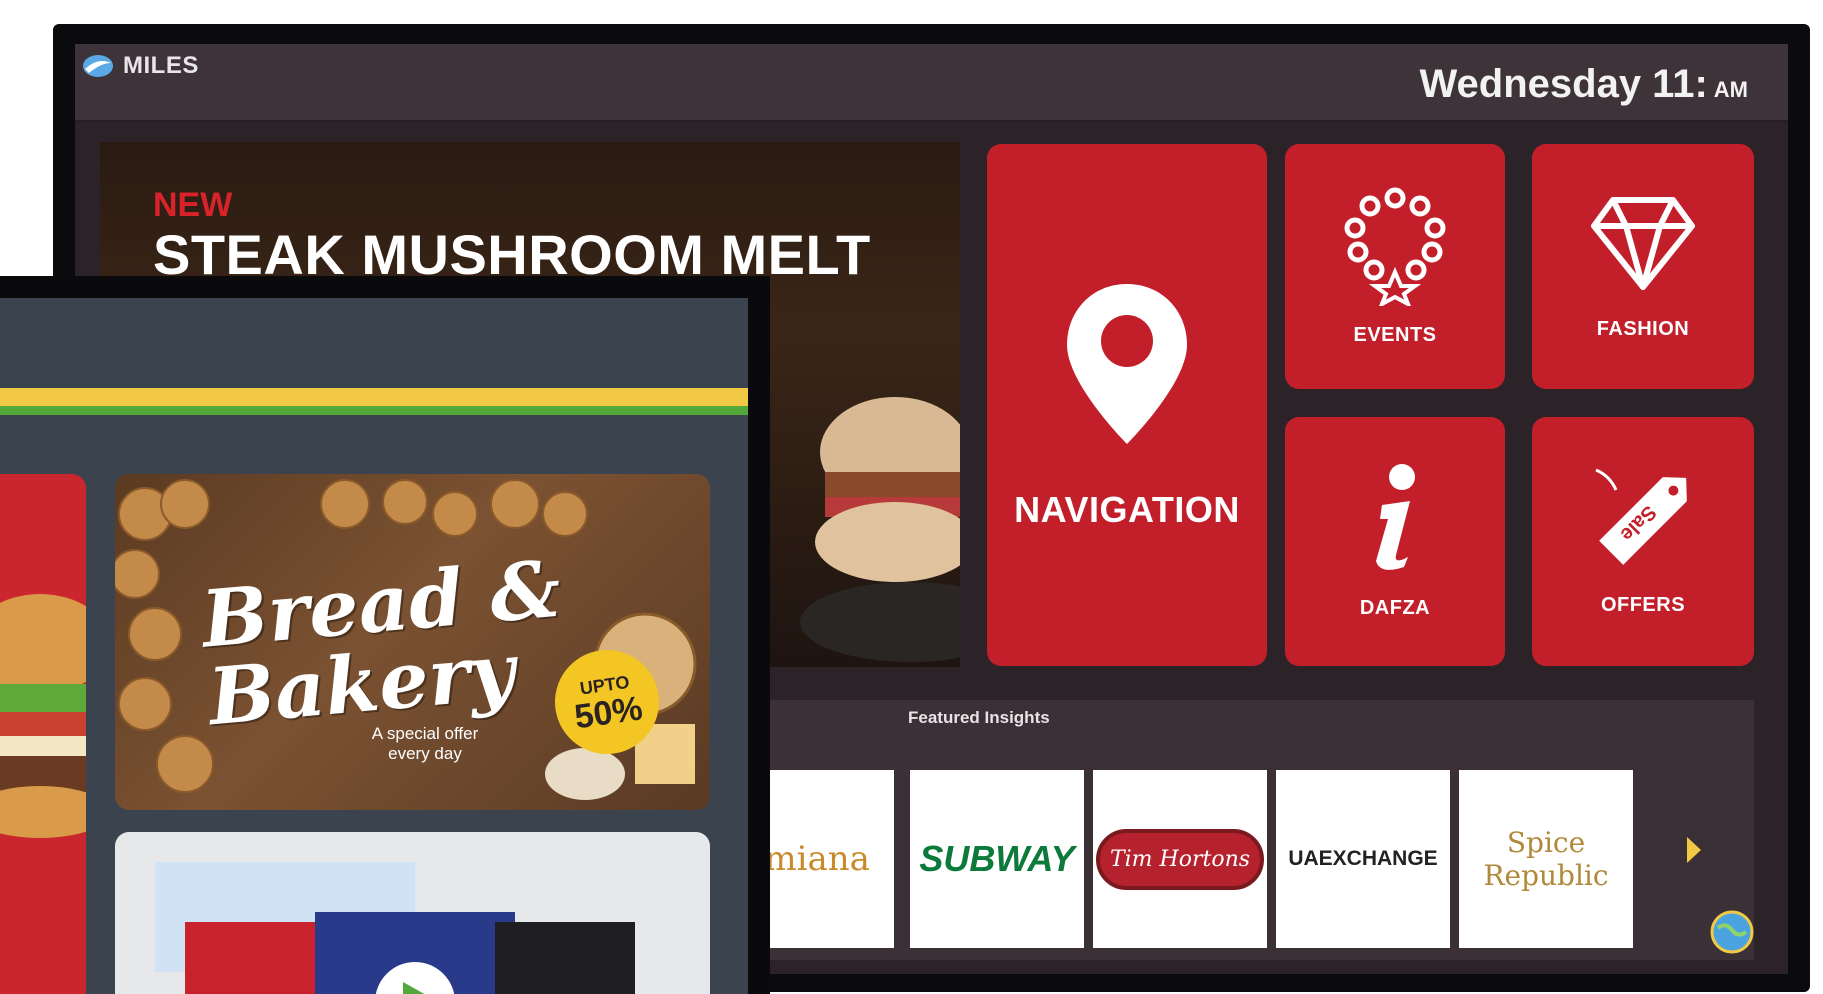  Describe the element at coordinates (161, 65) in the screenshot. I see `brand-name: MILES` at that location.